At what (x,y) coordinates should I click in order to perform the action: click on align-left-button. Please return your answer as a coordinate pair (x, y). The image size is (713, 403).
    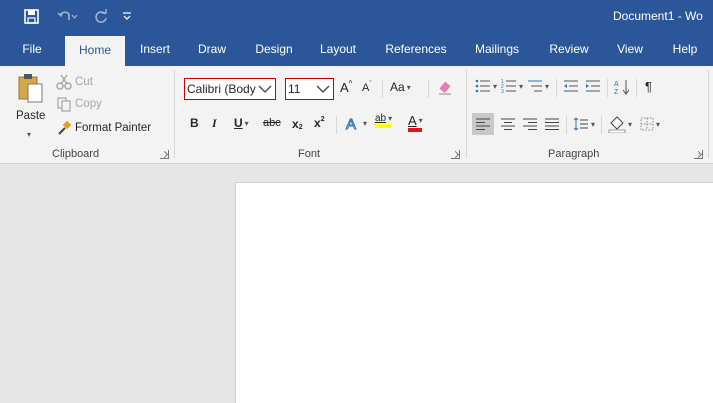
    Looking at the image, I should click on (483, 124).